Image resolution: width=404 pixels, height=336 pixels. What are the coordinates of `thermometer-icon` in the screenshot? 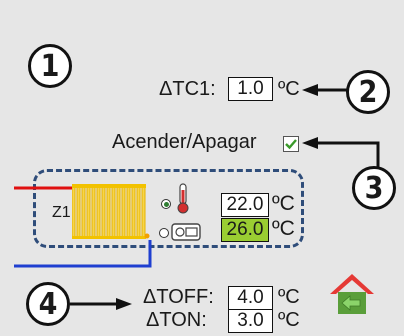 It's located at (183, 198).